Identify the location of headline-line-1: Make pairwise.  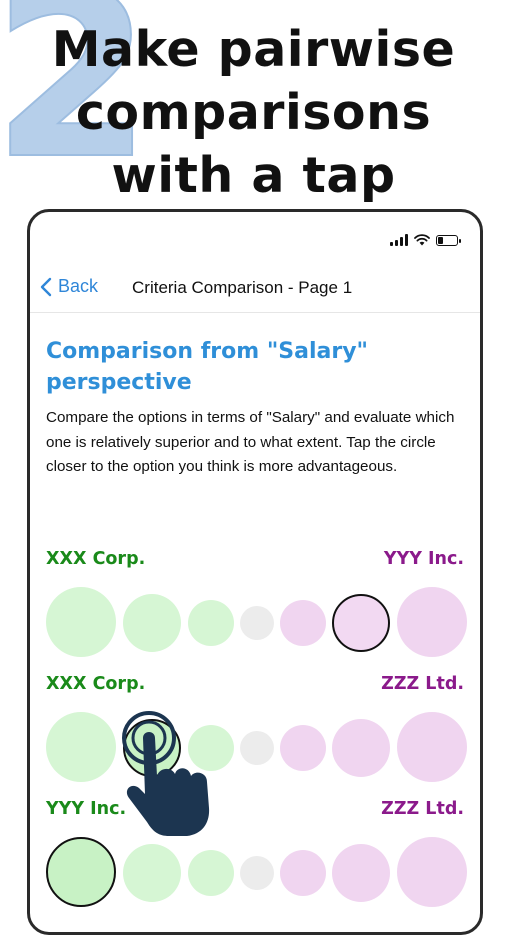
(253, 49).